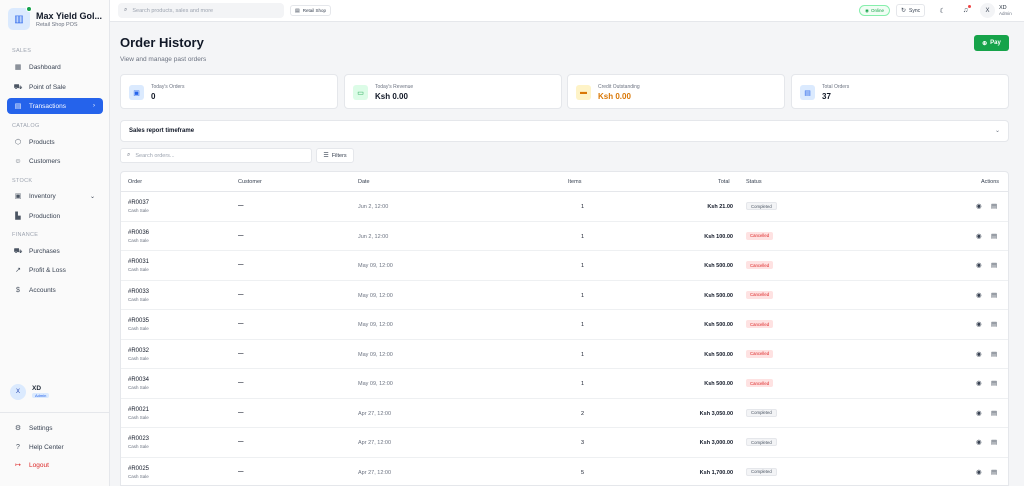 The image size is (1024, 486). Describe the element at coordinates (138, 469) in the screenshot. I see `order-id: #R0025` at that location.